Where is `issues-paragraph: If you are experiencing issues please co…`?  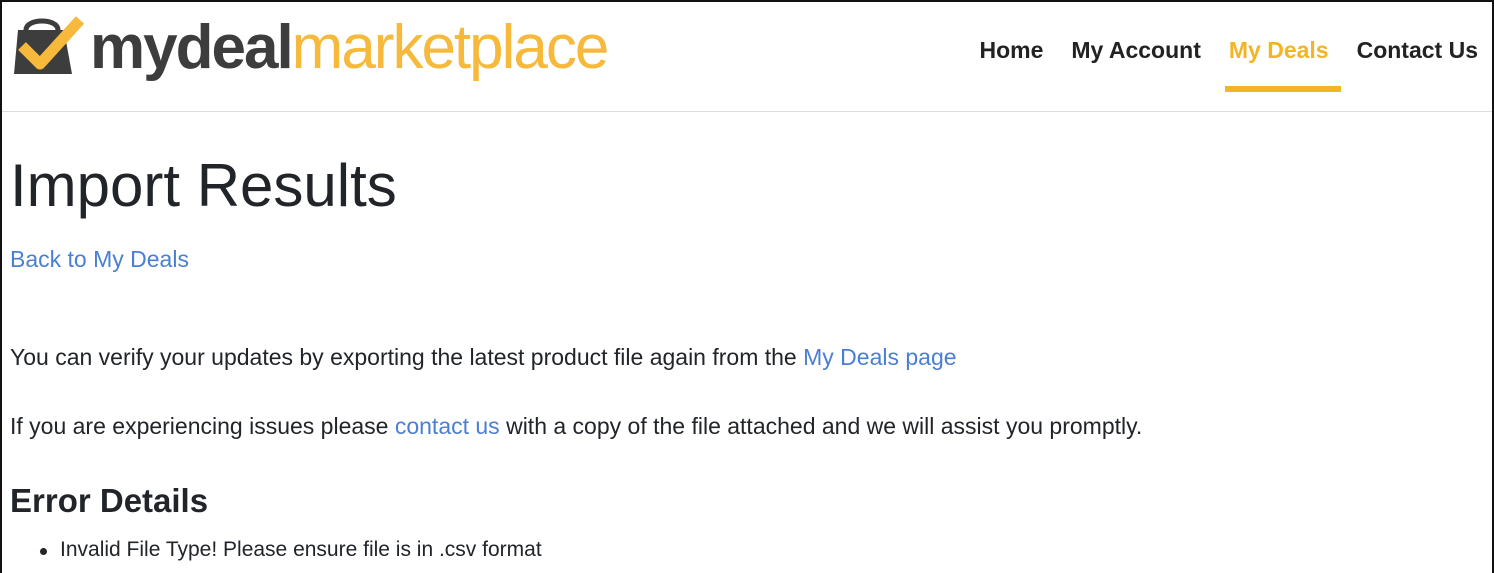
issues-paragraph: If you are experiencing issues please co… is located at coordinates (576, 426).